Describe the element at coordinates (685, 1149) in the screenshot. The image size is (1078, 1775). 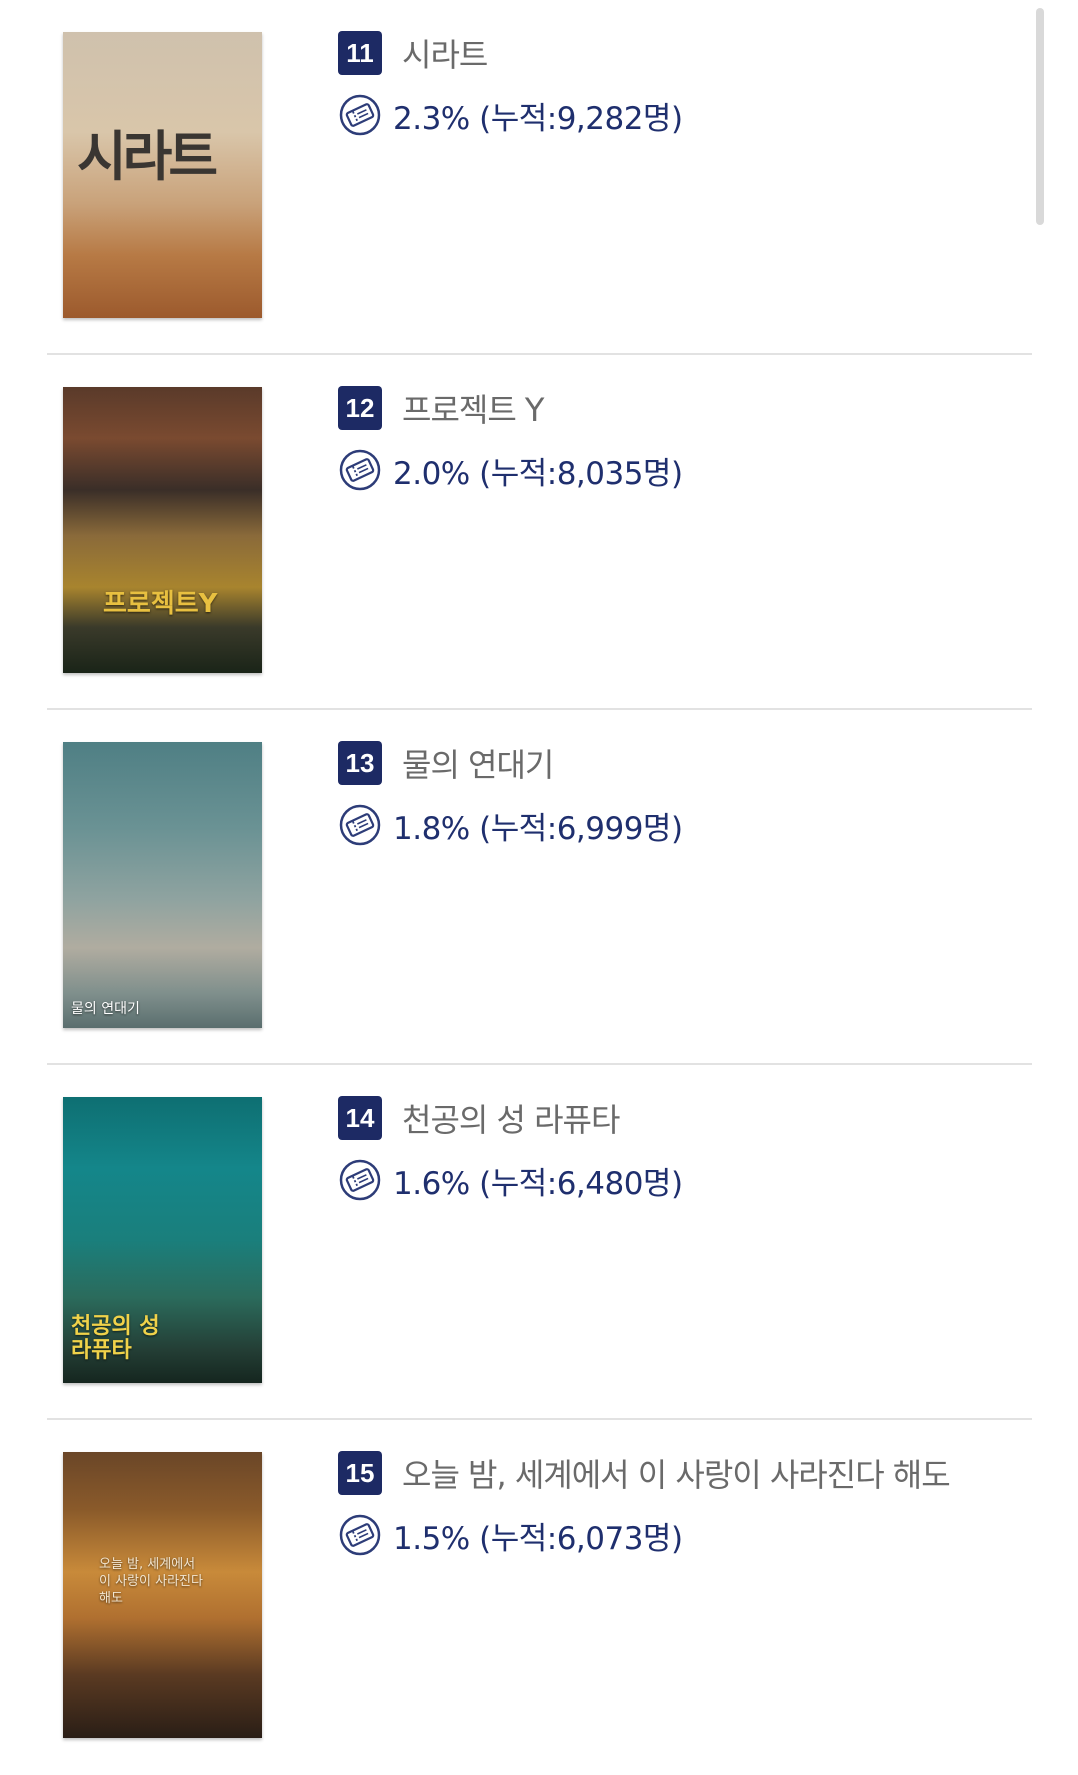
I see `movie-info: 14 천공의 성 라퓨타 1.6% (누적:6,480명)` at that location.